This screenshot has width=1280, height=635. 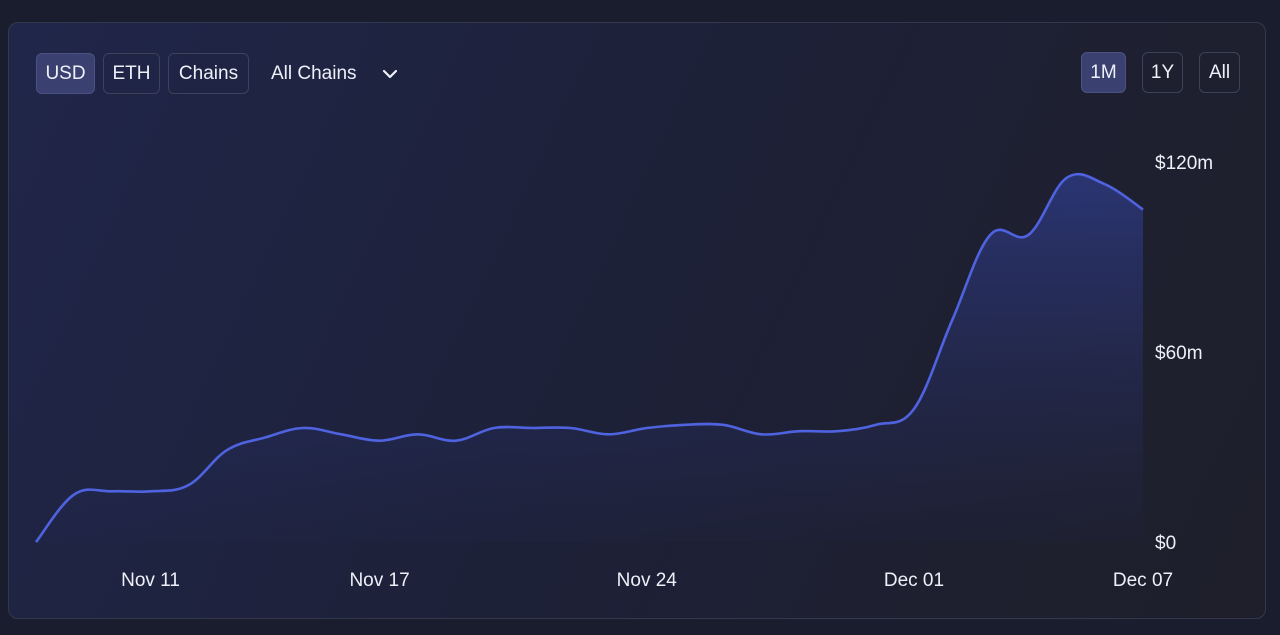 I want to click on x-tick-label: Dec 07, so click(x=1143, y=580).